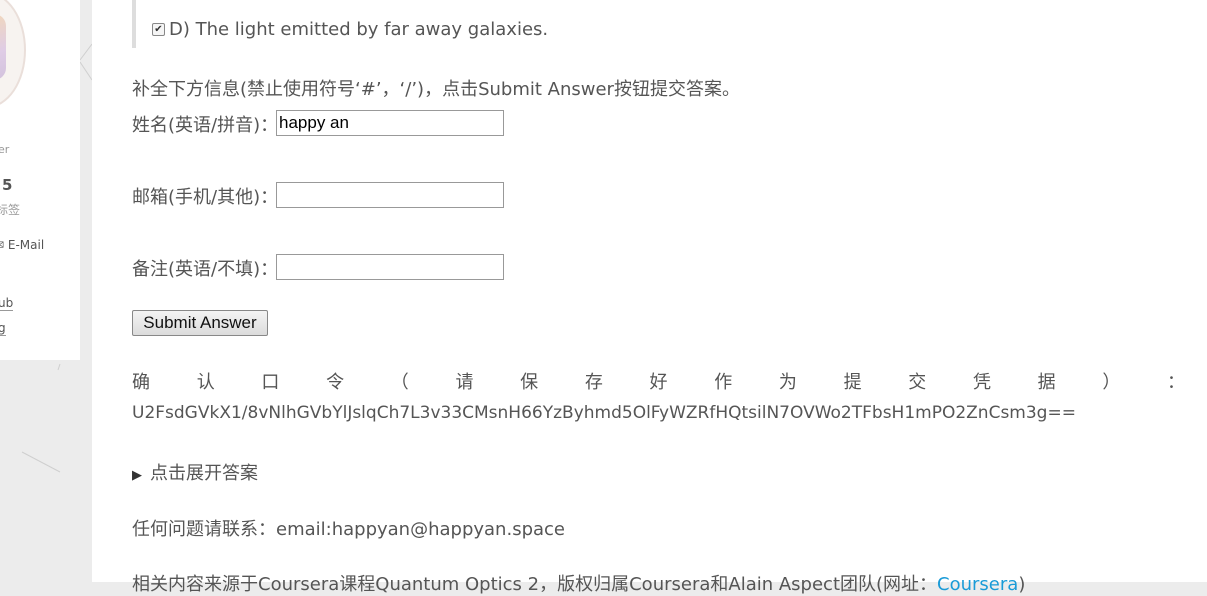 The width and height of the screenshot is (1207, 596). I want to click on confirm-label-char: 为, so click(787, 382).